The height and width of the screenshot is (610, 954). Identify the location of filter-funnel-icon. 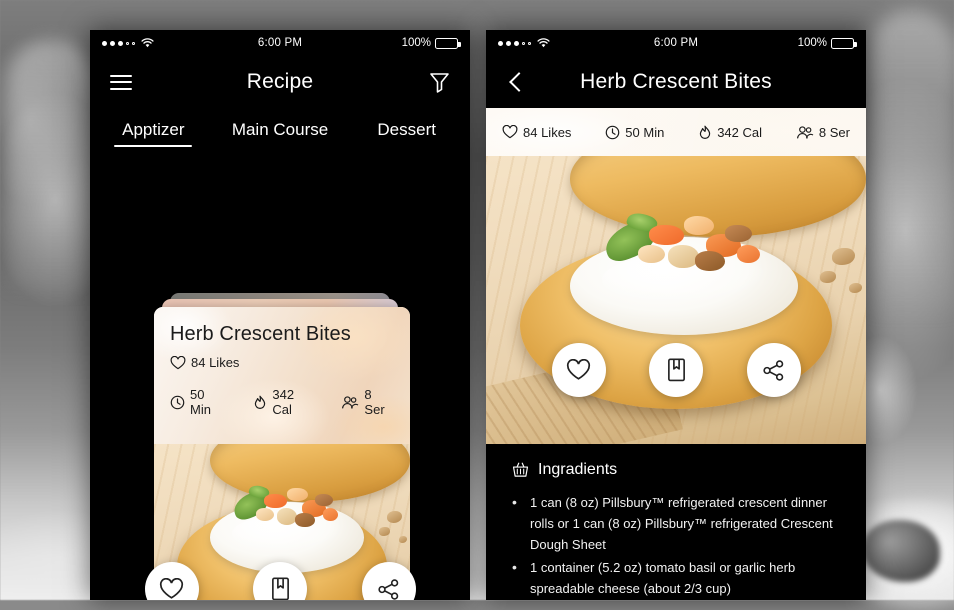
(439, 82).